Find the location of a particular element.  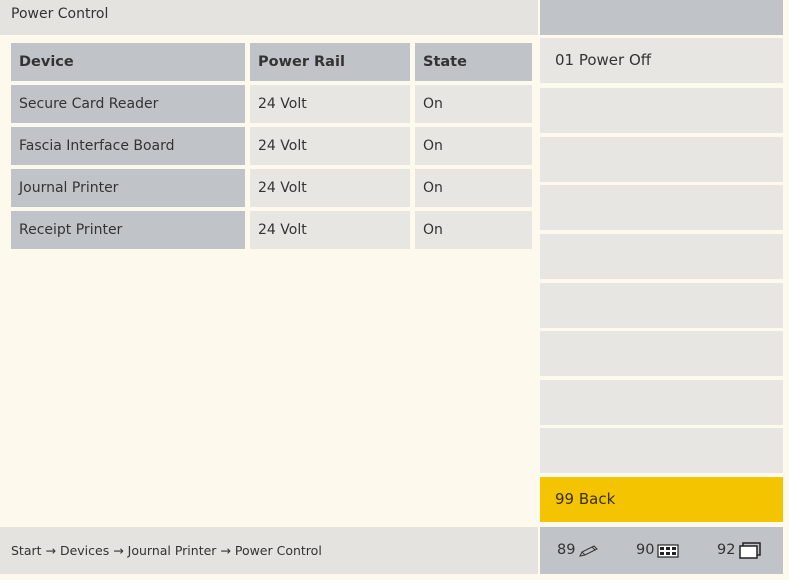

shortcut-bar: 89 90 92 is located at coordinates (661, 550).